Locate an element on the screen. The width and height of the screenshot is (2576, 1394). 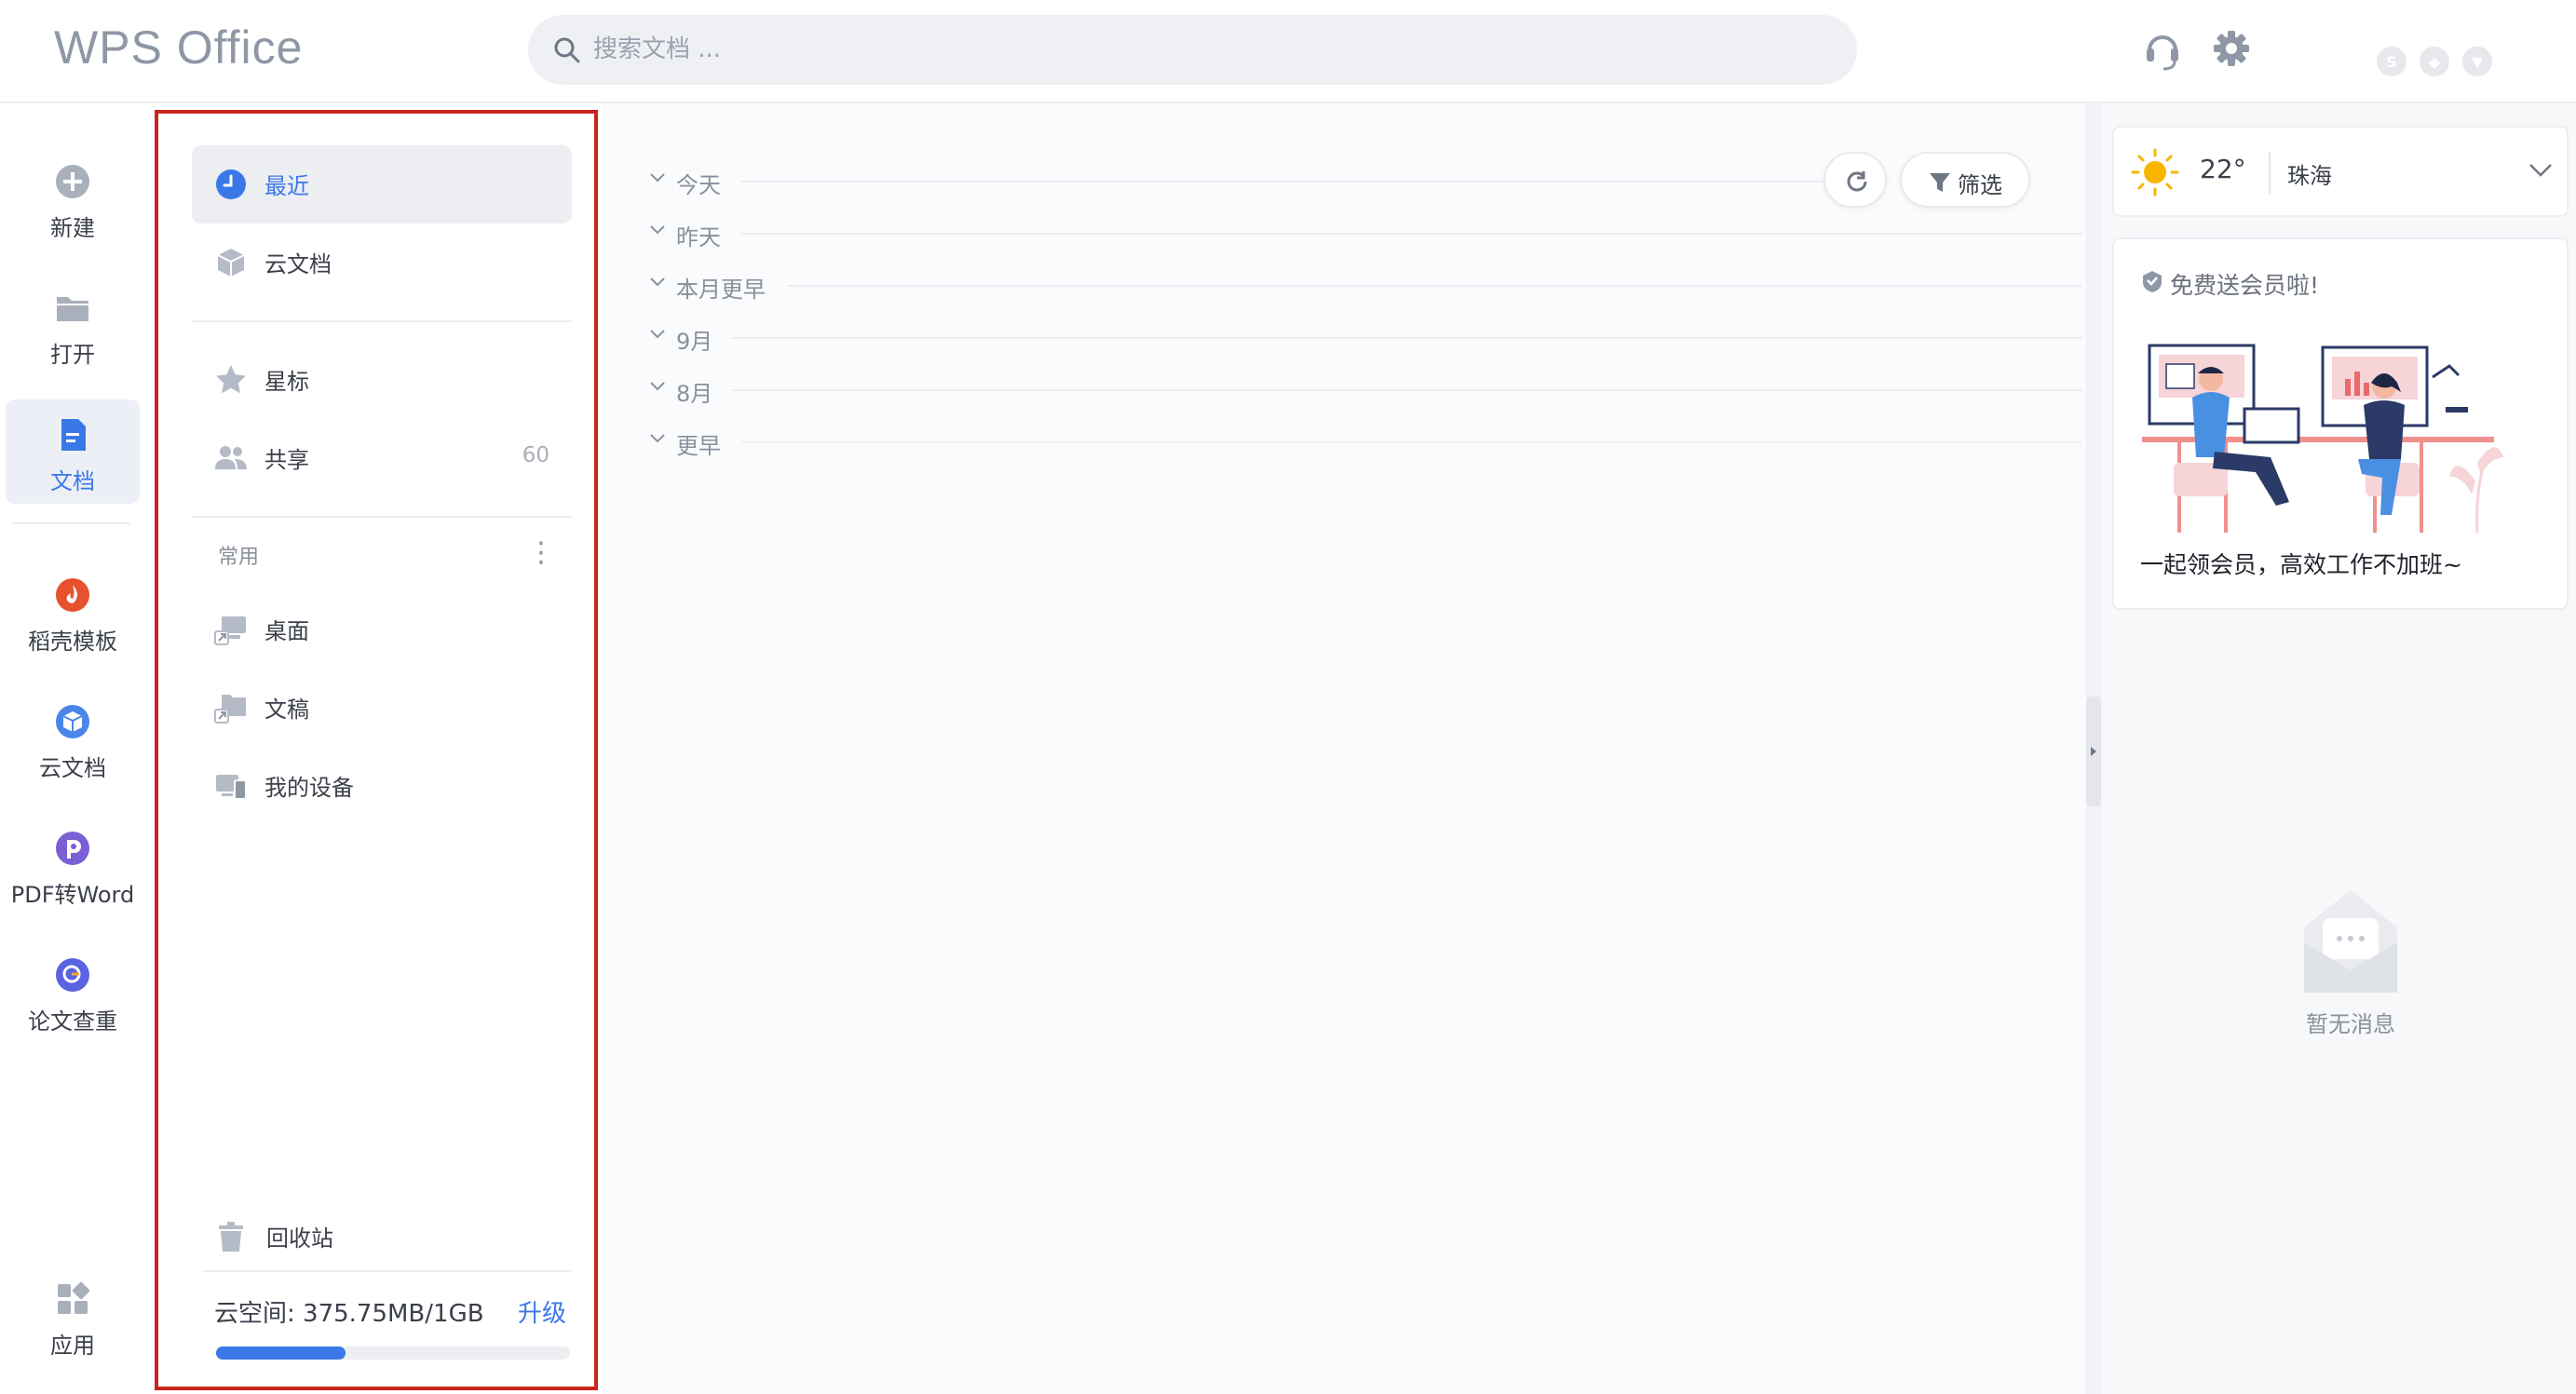
nav-item-cloud-docs: 云文档 is located at coordinates (382, 263).